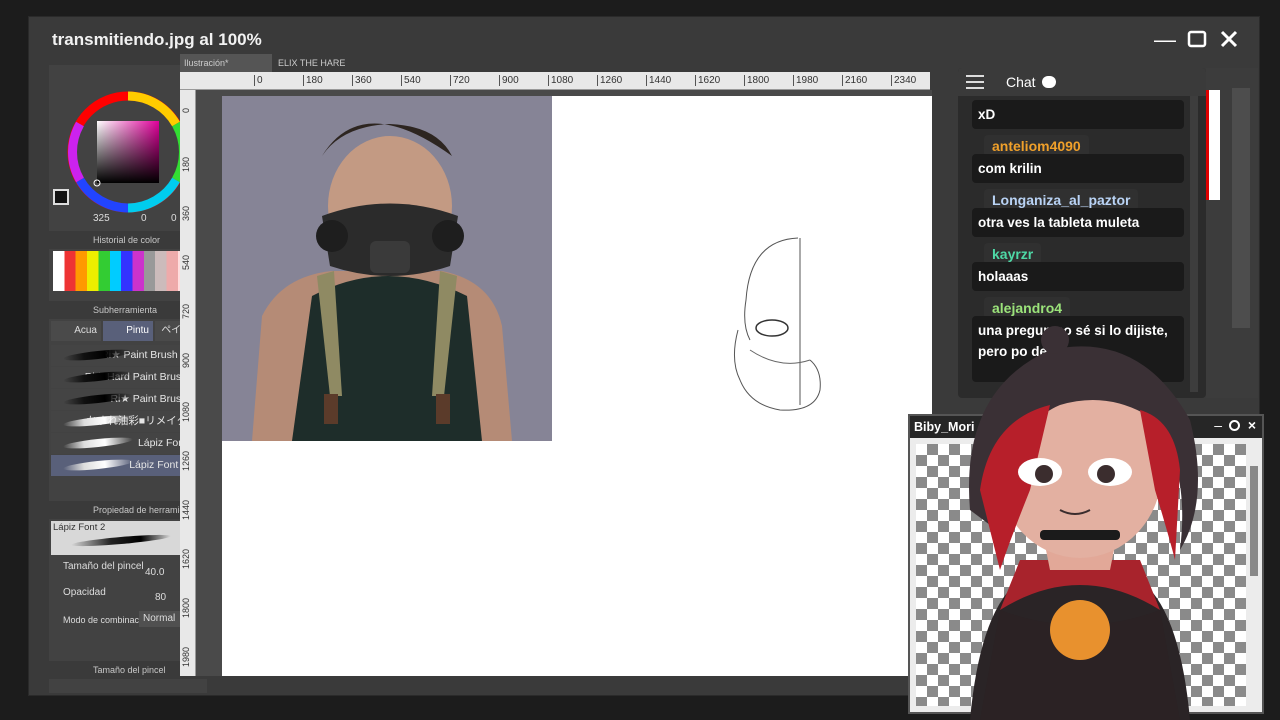 This screenshot has height=720, width=1280. Describe the element at coordinates (128, 331) in the screenshot. I see `subtool-tab-pintu: Pintu` at that location.